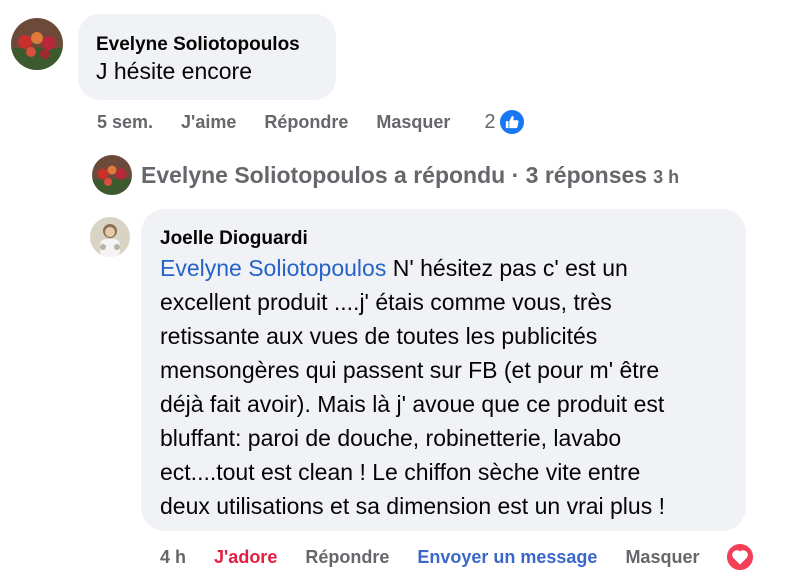 The width and height of the screenshot is (800, 580). I want to click on avatar-joelle, so click(110, 237).